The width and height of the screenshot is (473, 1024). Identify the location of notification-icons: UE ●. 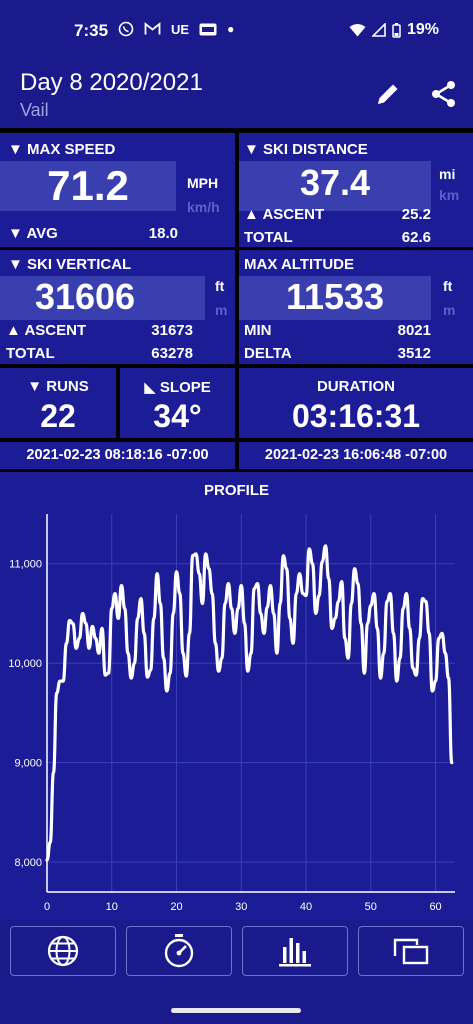
(176, 29).